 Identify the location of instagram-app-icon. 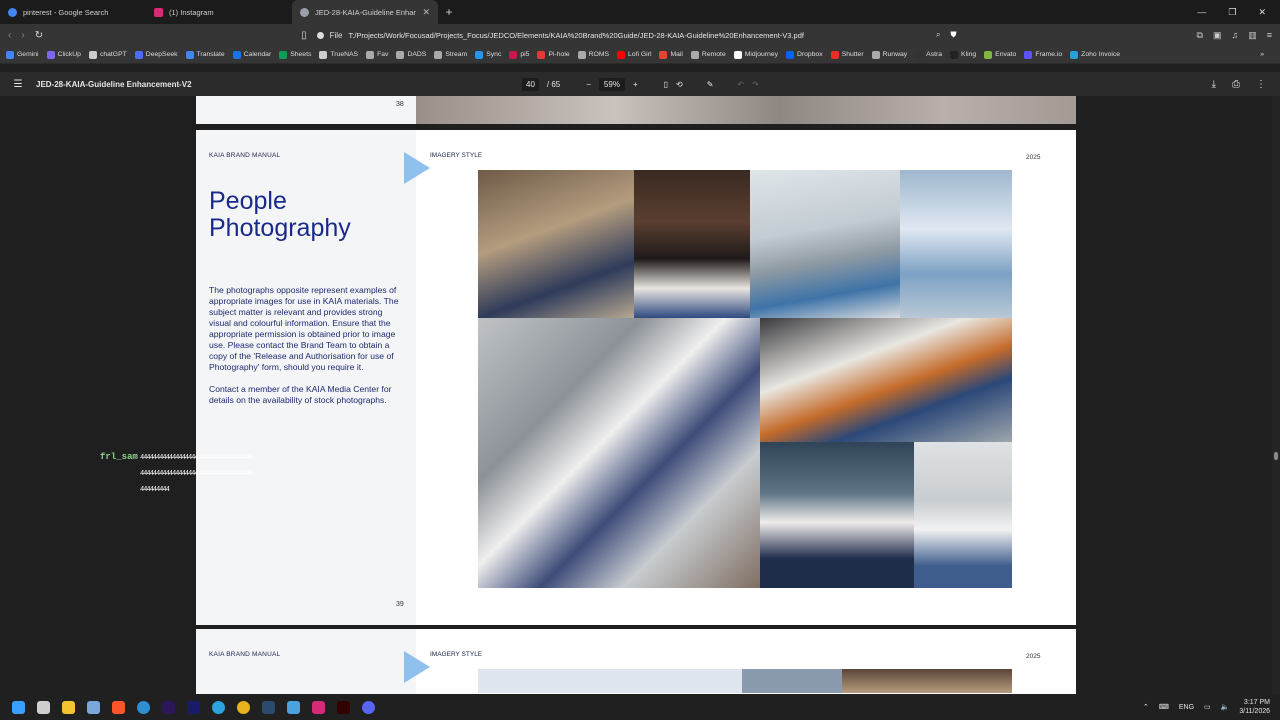
(318, 707).